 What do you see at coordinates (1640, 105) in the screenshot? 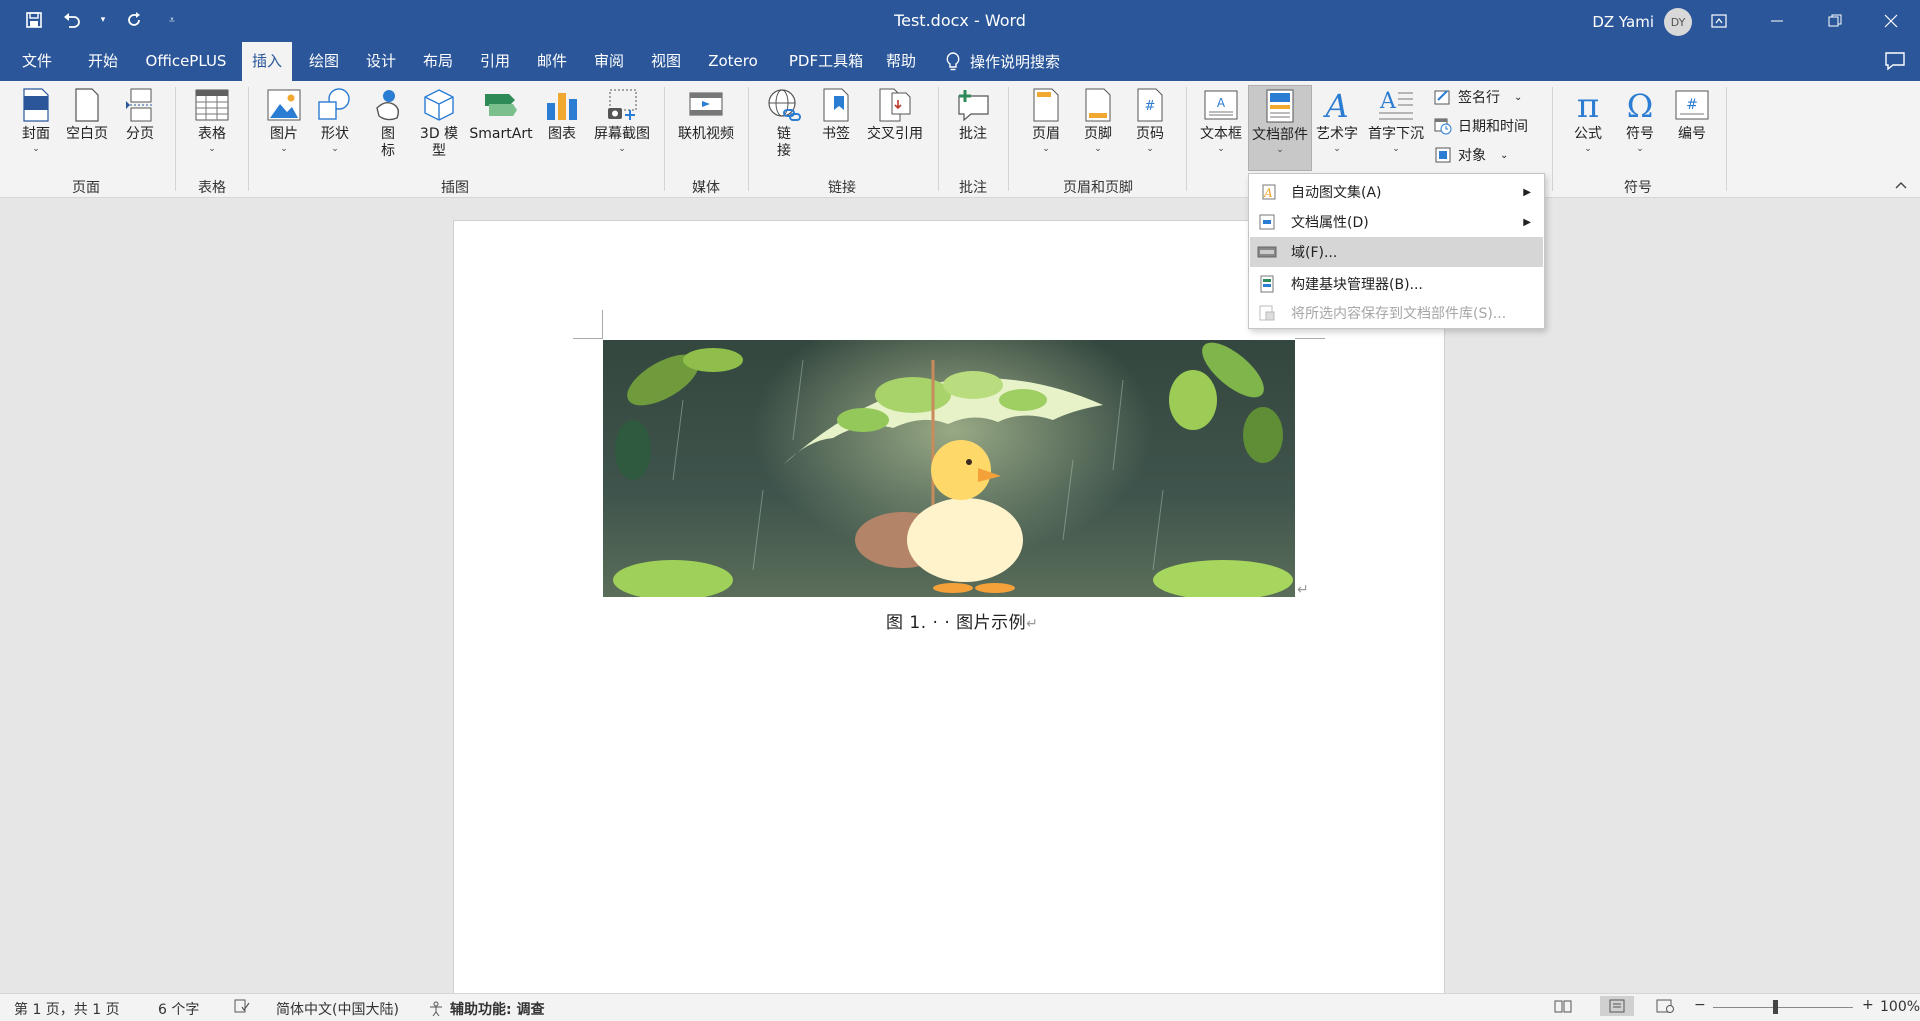
I see `svg-text: Ω` at bounding box center [1640, 105].